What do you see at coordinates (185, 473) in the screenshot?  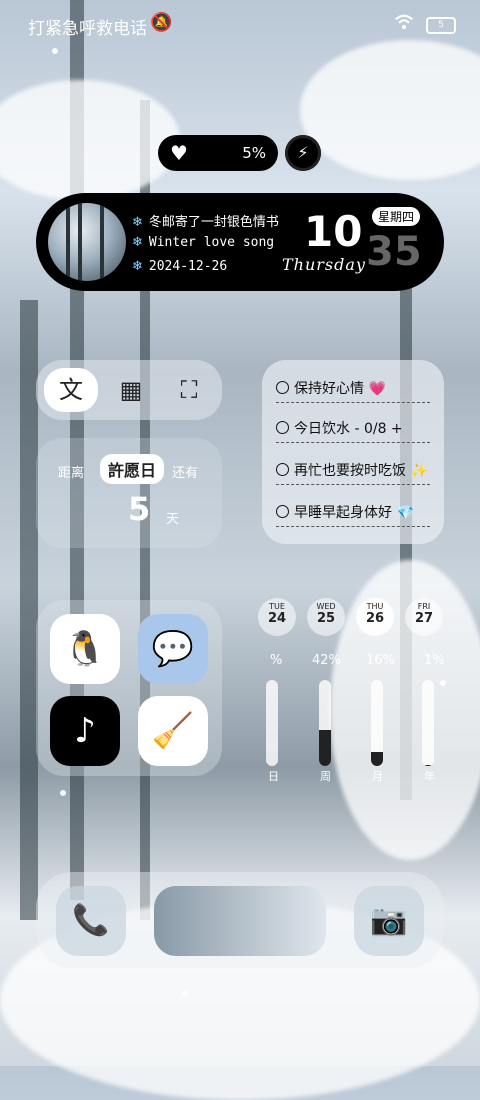 I see `countdown-right-label: 还有` at bounding box center [185, 473].